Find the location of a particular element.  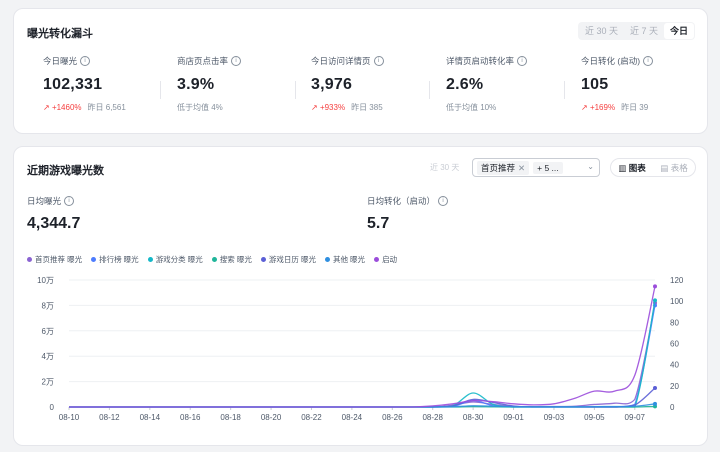

y-right-tick-label: 40 is located at coordinates (674, 365).